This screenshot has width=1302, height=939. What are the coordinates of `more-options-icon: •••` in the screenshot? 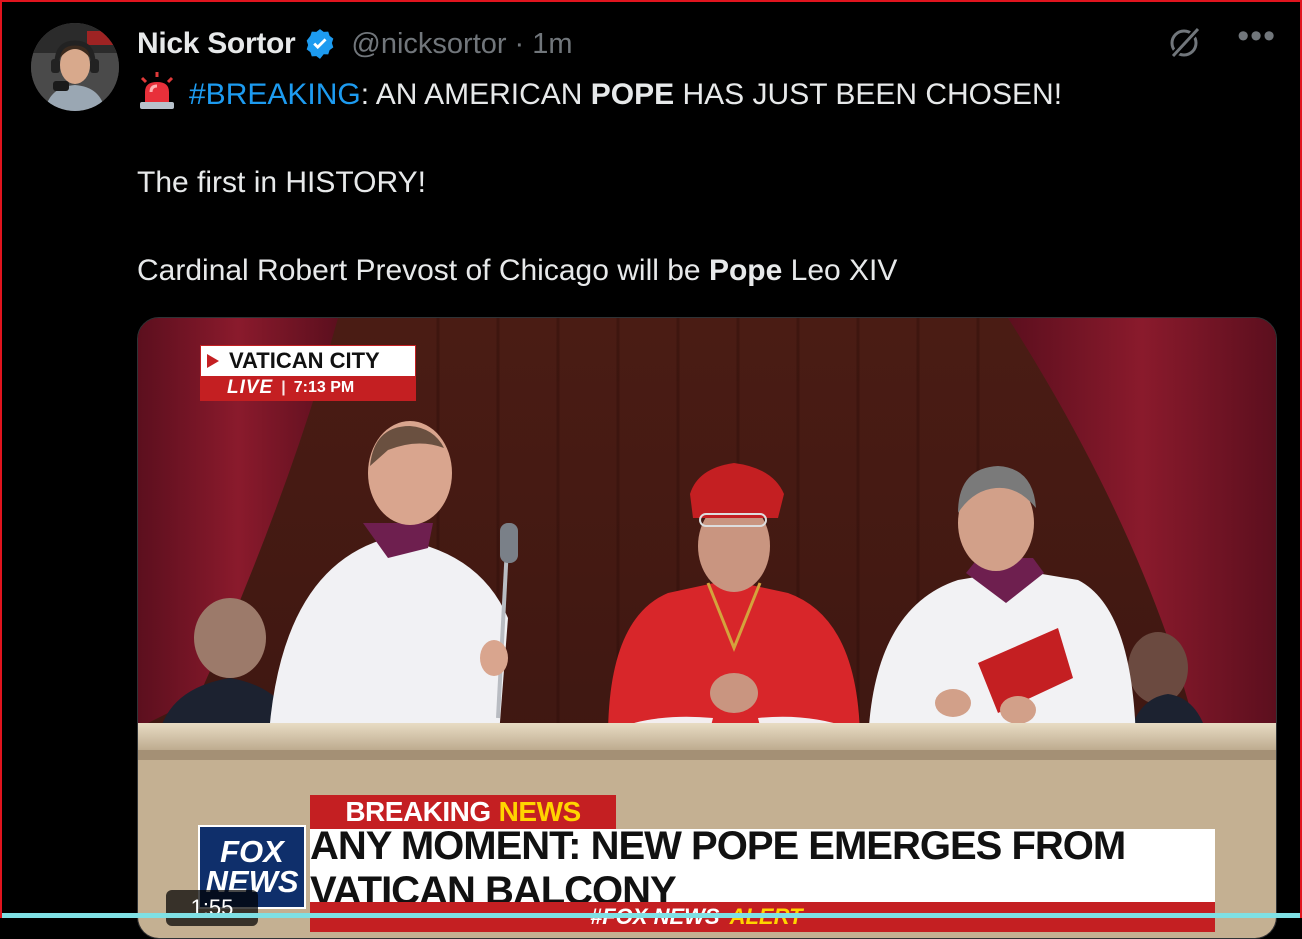 It's located at (1256, 36).